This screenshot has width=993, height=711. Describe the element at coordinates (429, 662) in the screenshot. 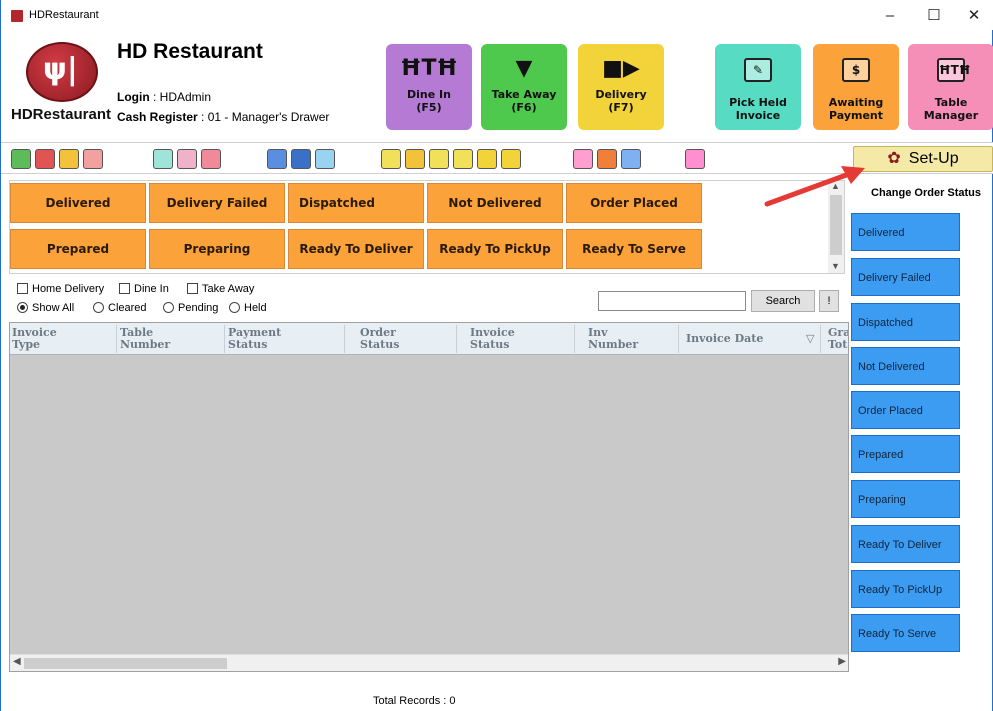

I see `table-horizontal-scrollbar: ◀ ▶` at that location.